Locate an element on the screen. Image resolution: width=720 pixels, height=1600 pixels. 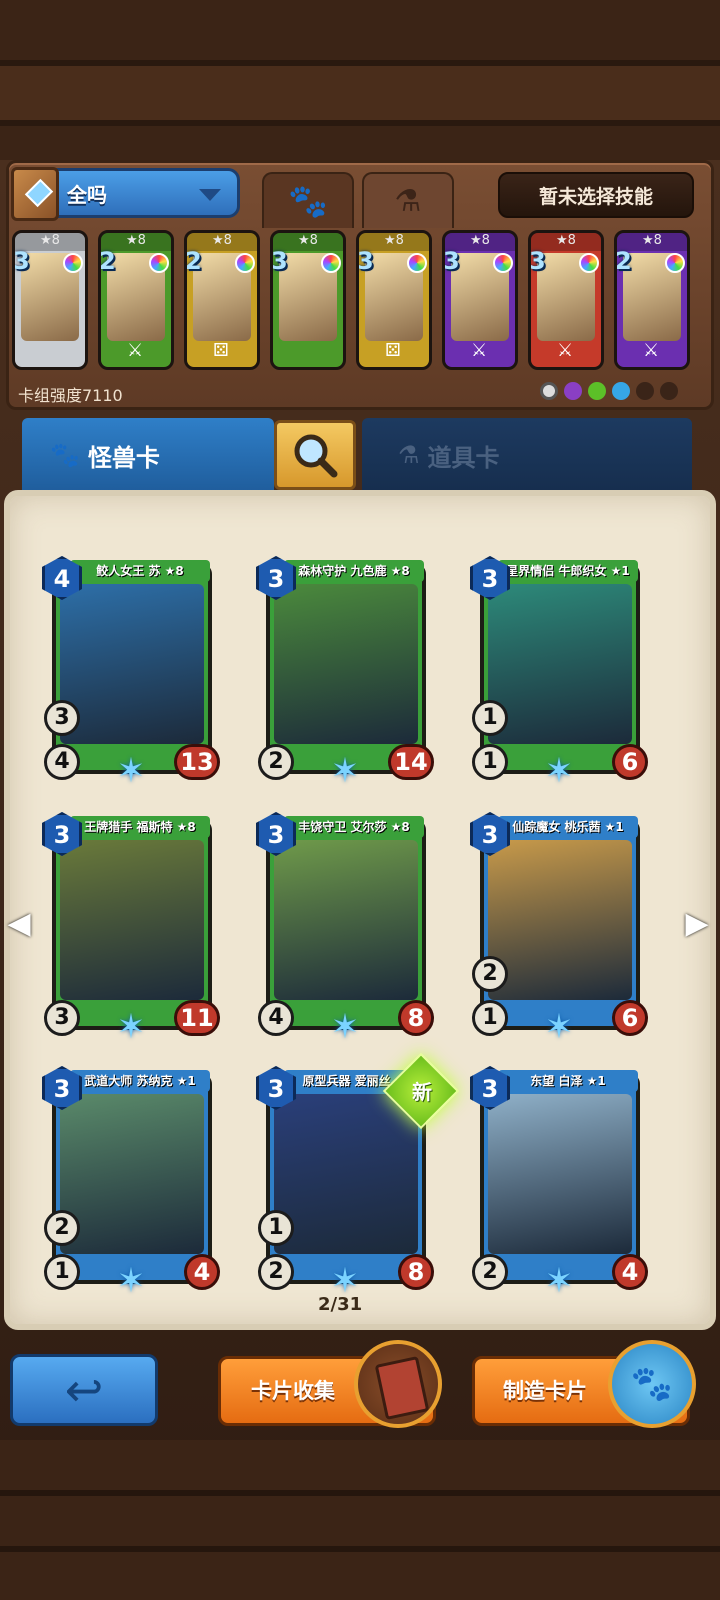
tab-monster-skills: 🐾 is located at coordinates (308, 200).